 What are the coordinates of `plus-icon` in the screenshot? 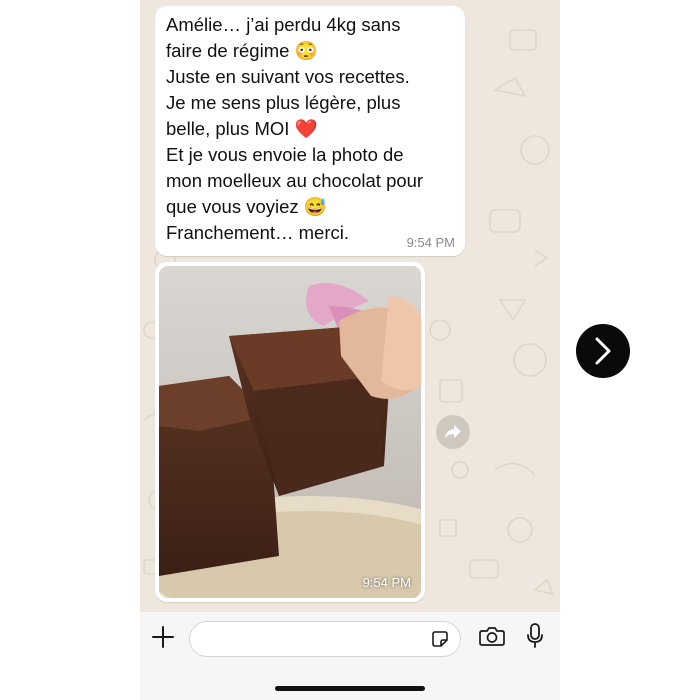 It's located at (163, 637).